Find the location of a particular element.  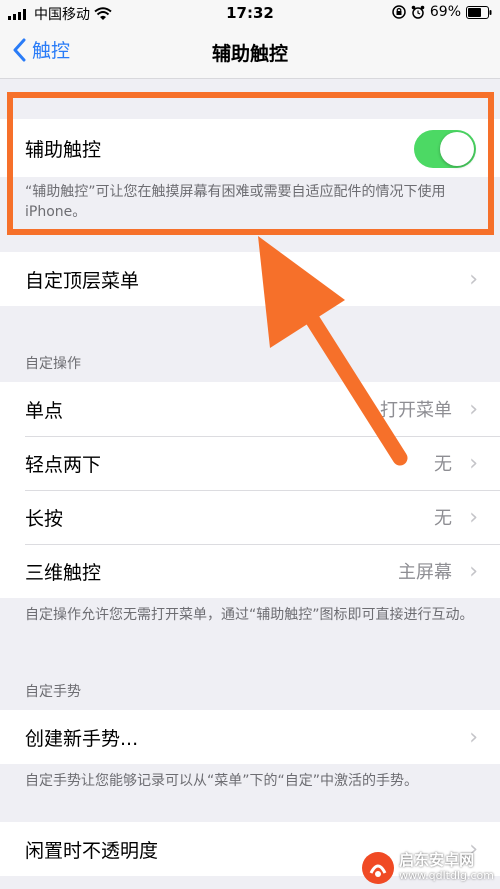

action-value: 打开菜单 is located at coordinates (416, 410).